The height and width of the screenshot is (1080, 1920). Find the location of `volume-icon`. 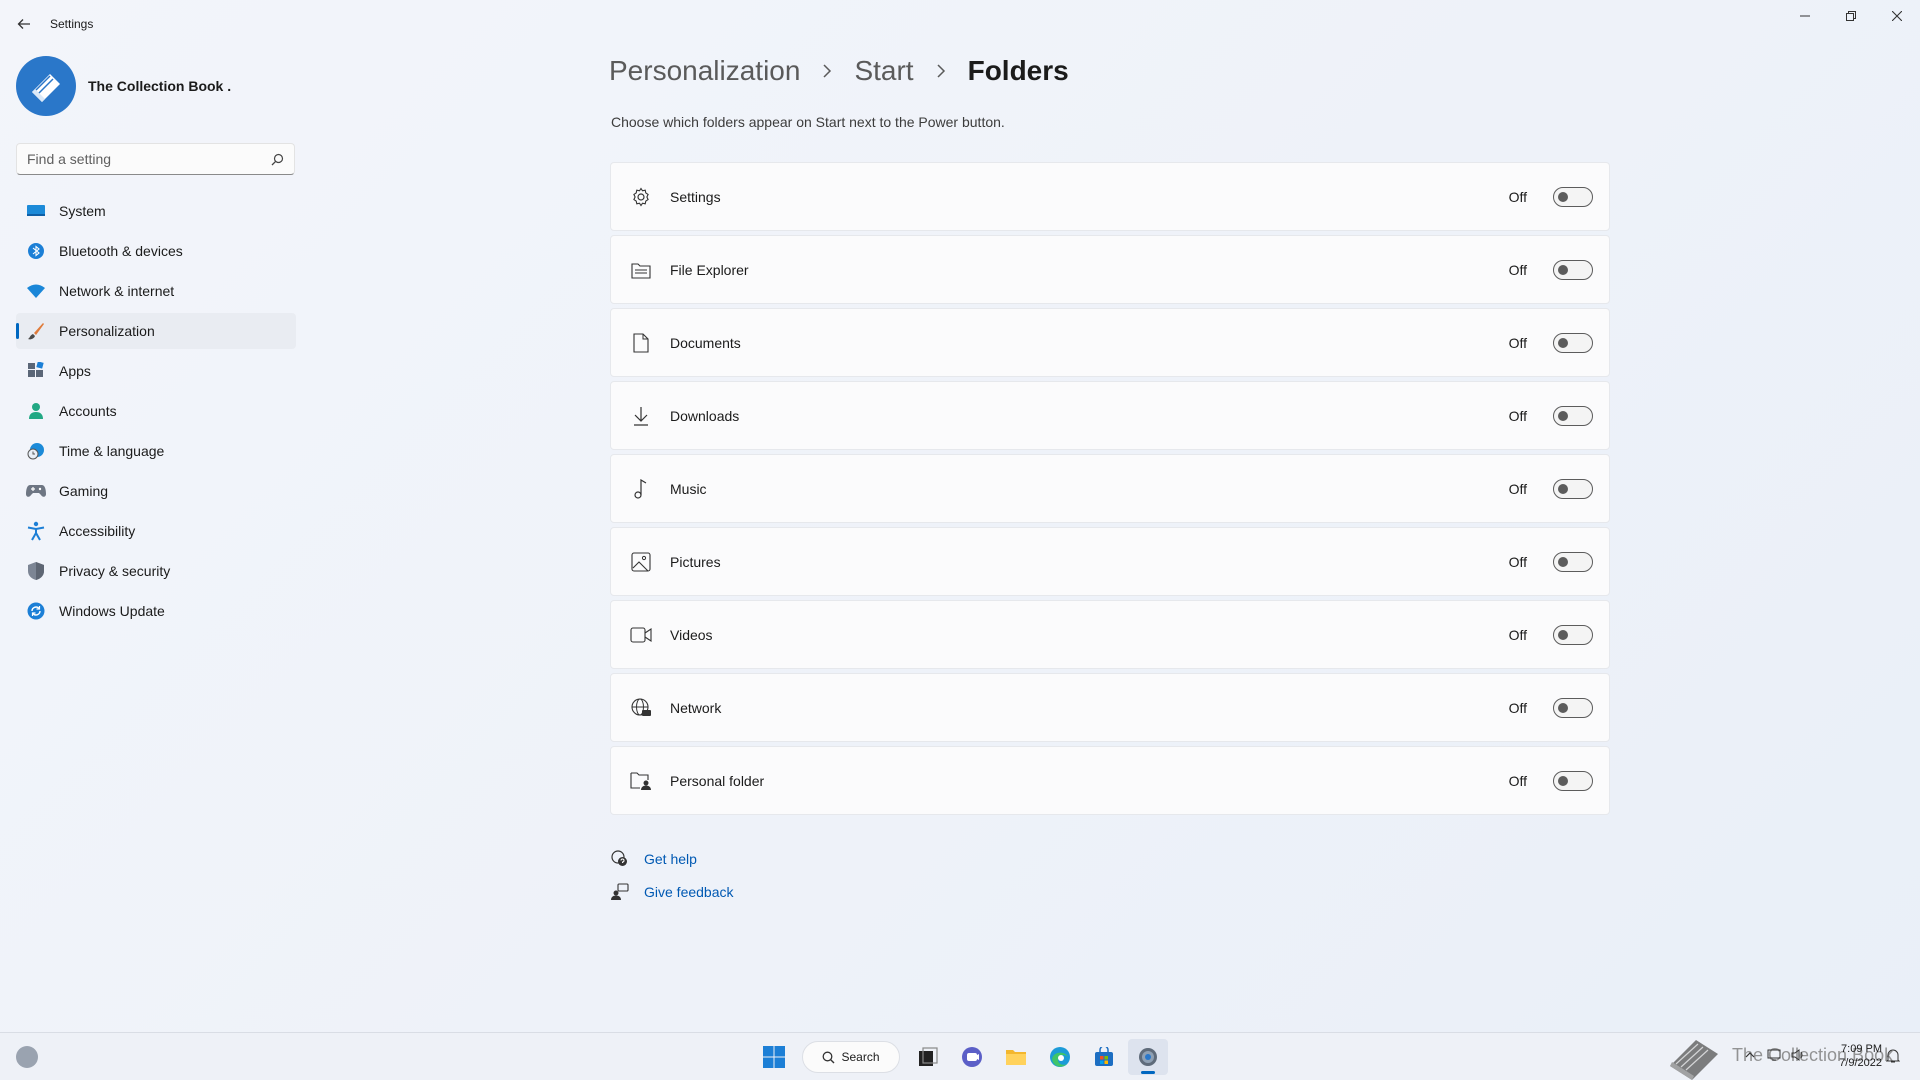

volume-icon is located at coordinates (1798, 1055).